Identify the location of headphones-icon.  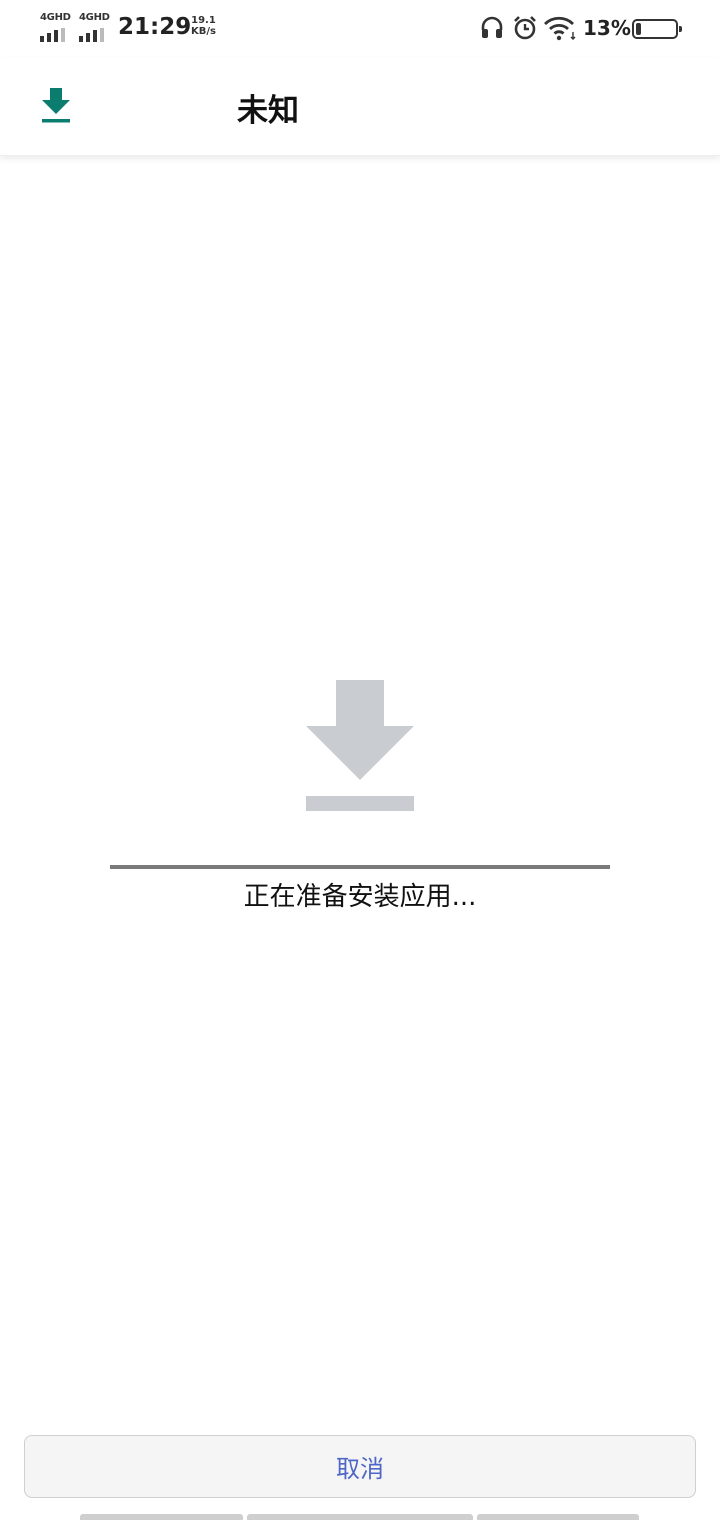
(492, 27).